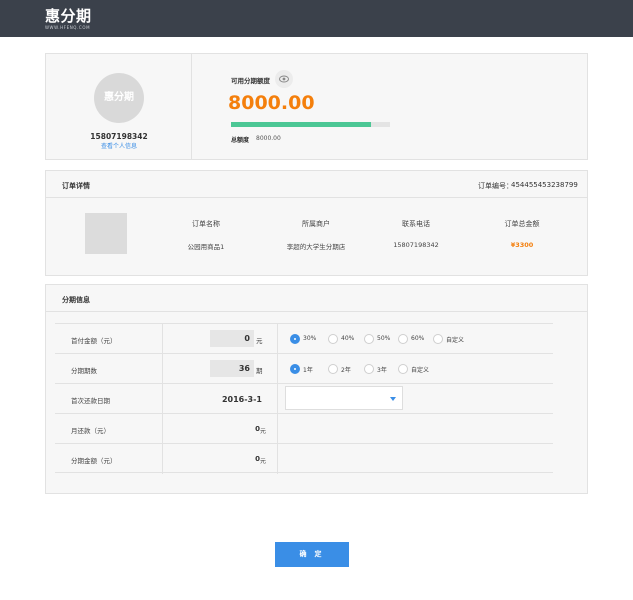 The image size is (633, 600). What do you see at coordinates (348, 338) in the screenshot?
I see `down-payment-option-label: 40%` at bounding box center [348, 338].